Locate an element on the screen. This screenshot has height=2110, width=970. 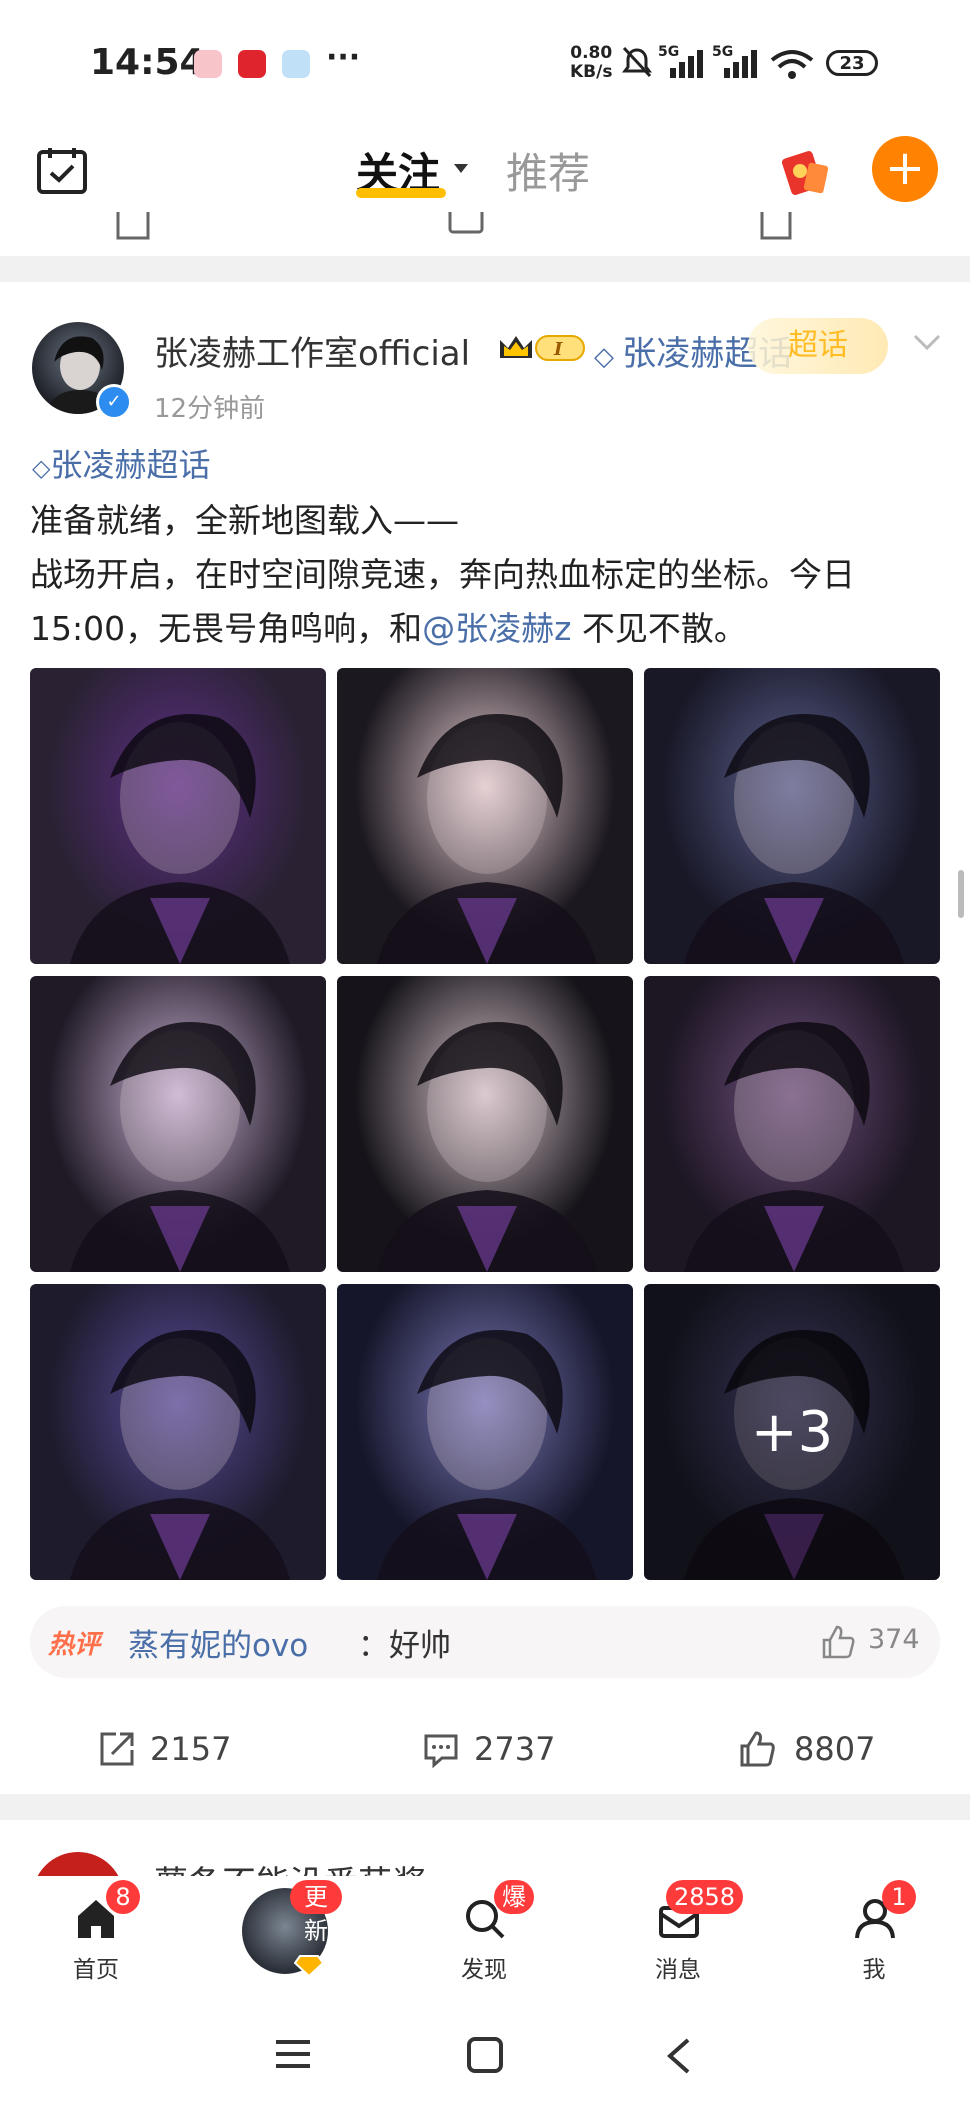
mute-bell-icon is located at coordinates (637, 62).